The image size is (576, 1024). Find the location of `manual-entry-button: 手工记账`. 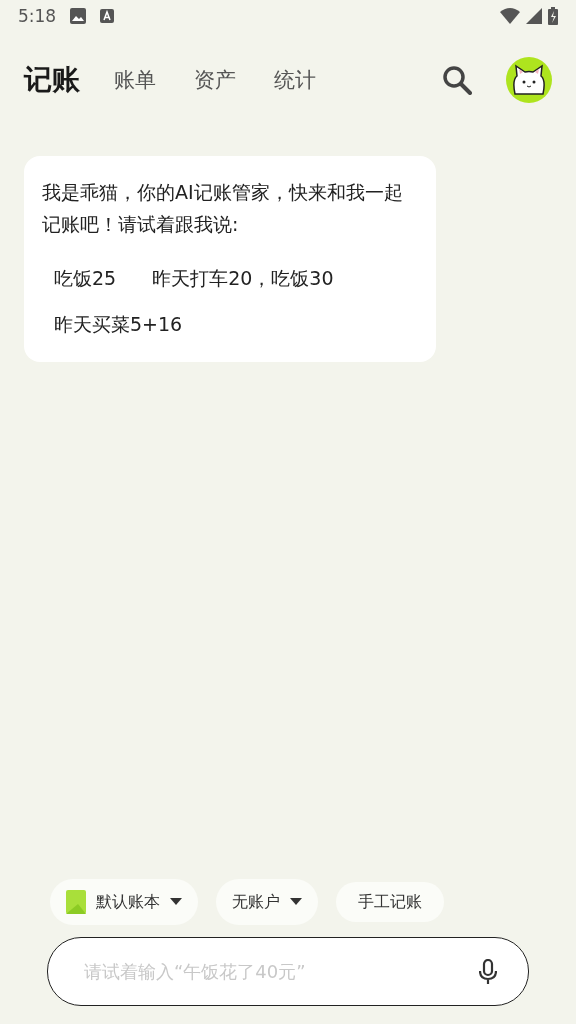

manual-entry-button: 手工记账 is located at coordinates (390, 902).